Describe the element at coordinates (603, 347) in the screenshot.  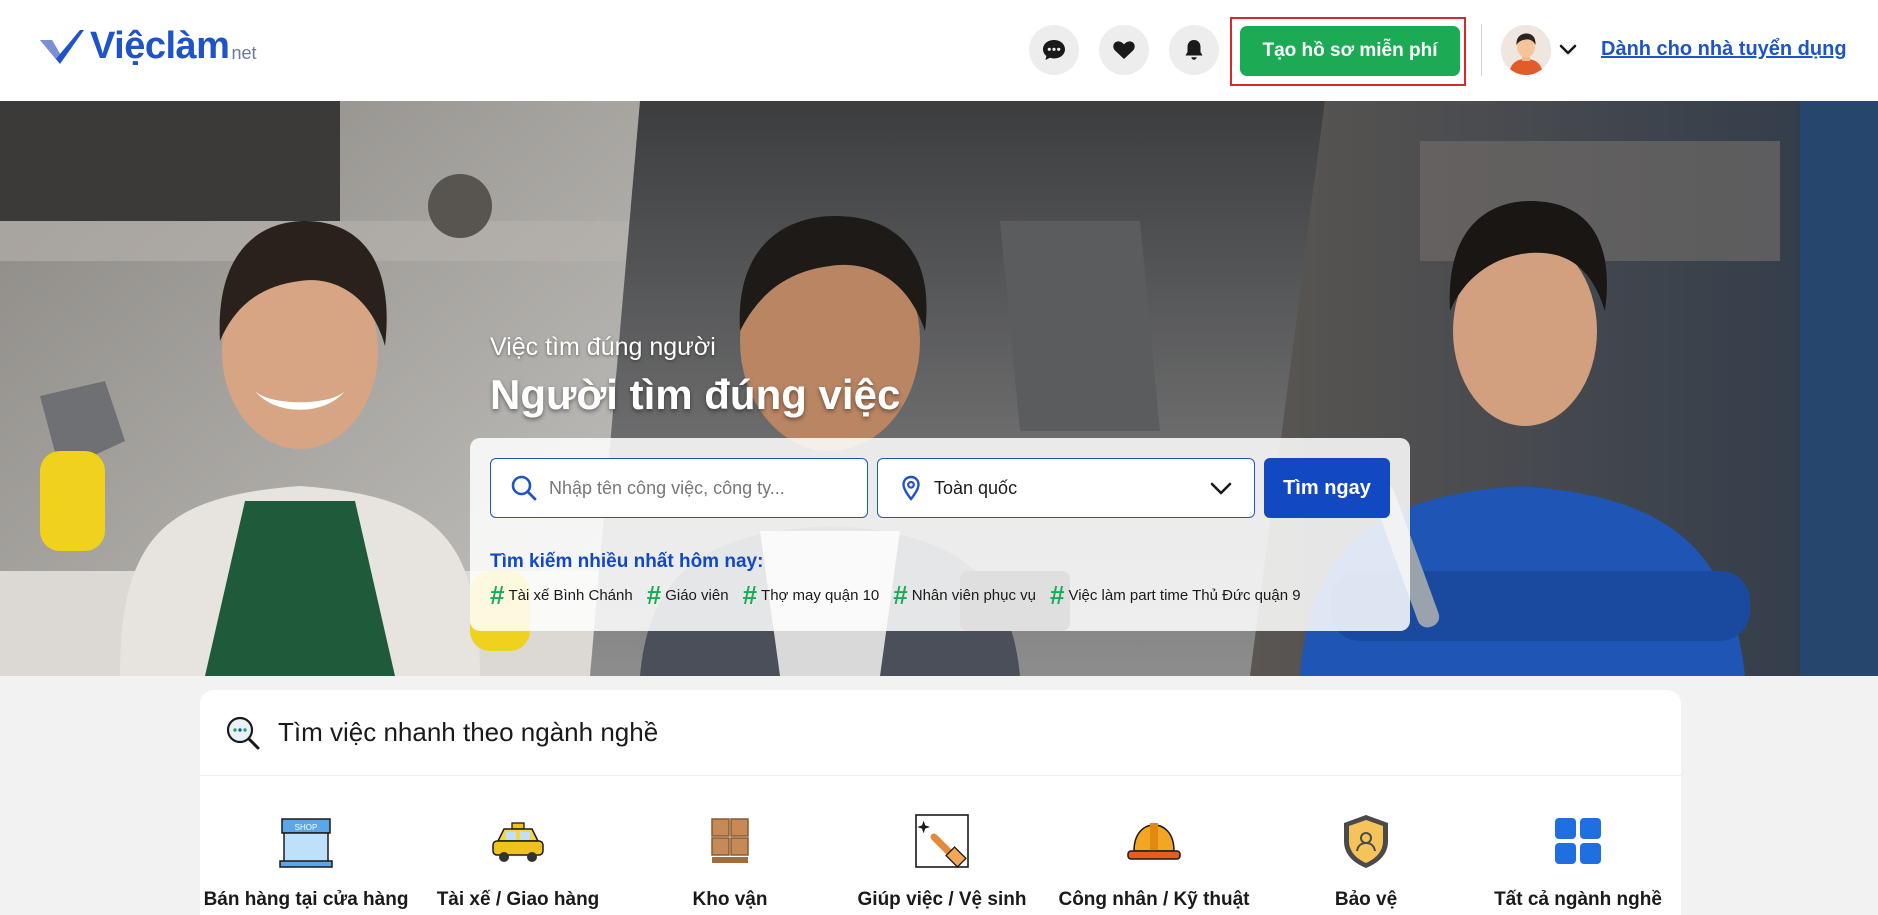
I see `hero-subtitle: Việc tìm đúng người` at that location.